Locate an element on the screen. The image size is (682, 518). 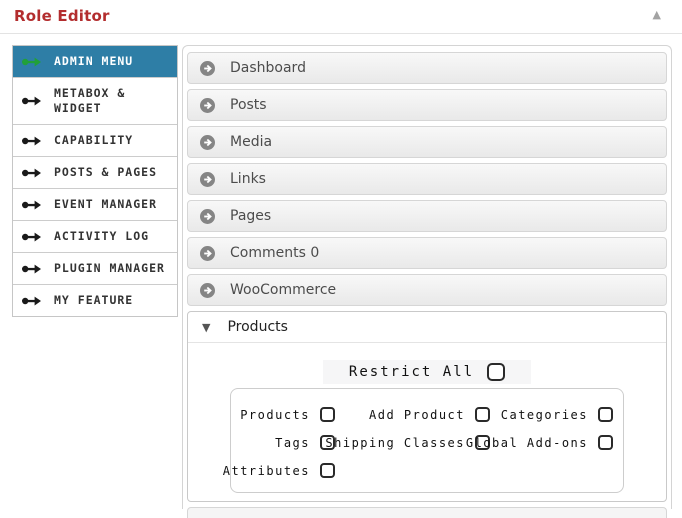
accordion-label: Pages is located at coordinates (251, 216).